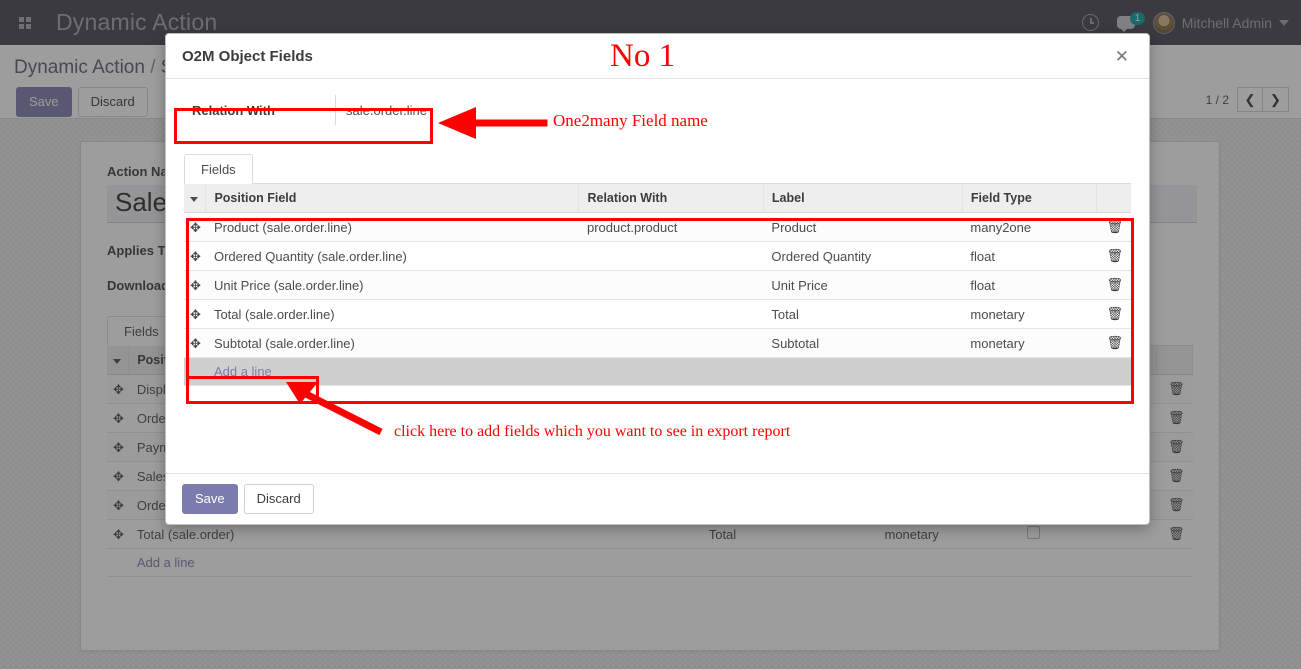  What do you see at coordinates (863, 256) in the screenshot?
I see `cell-label: Ordered Quantity` at bounding box center [863, 256].